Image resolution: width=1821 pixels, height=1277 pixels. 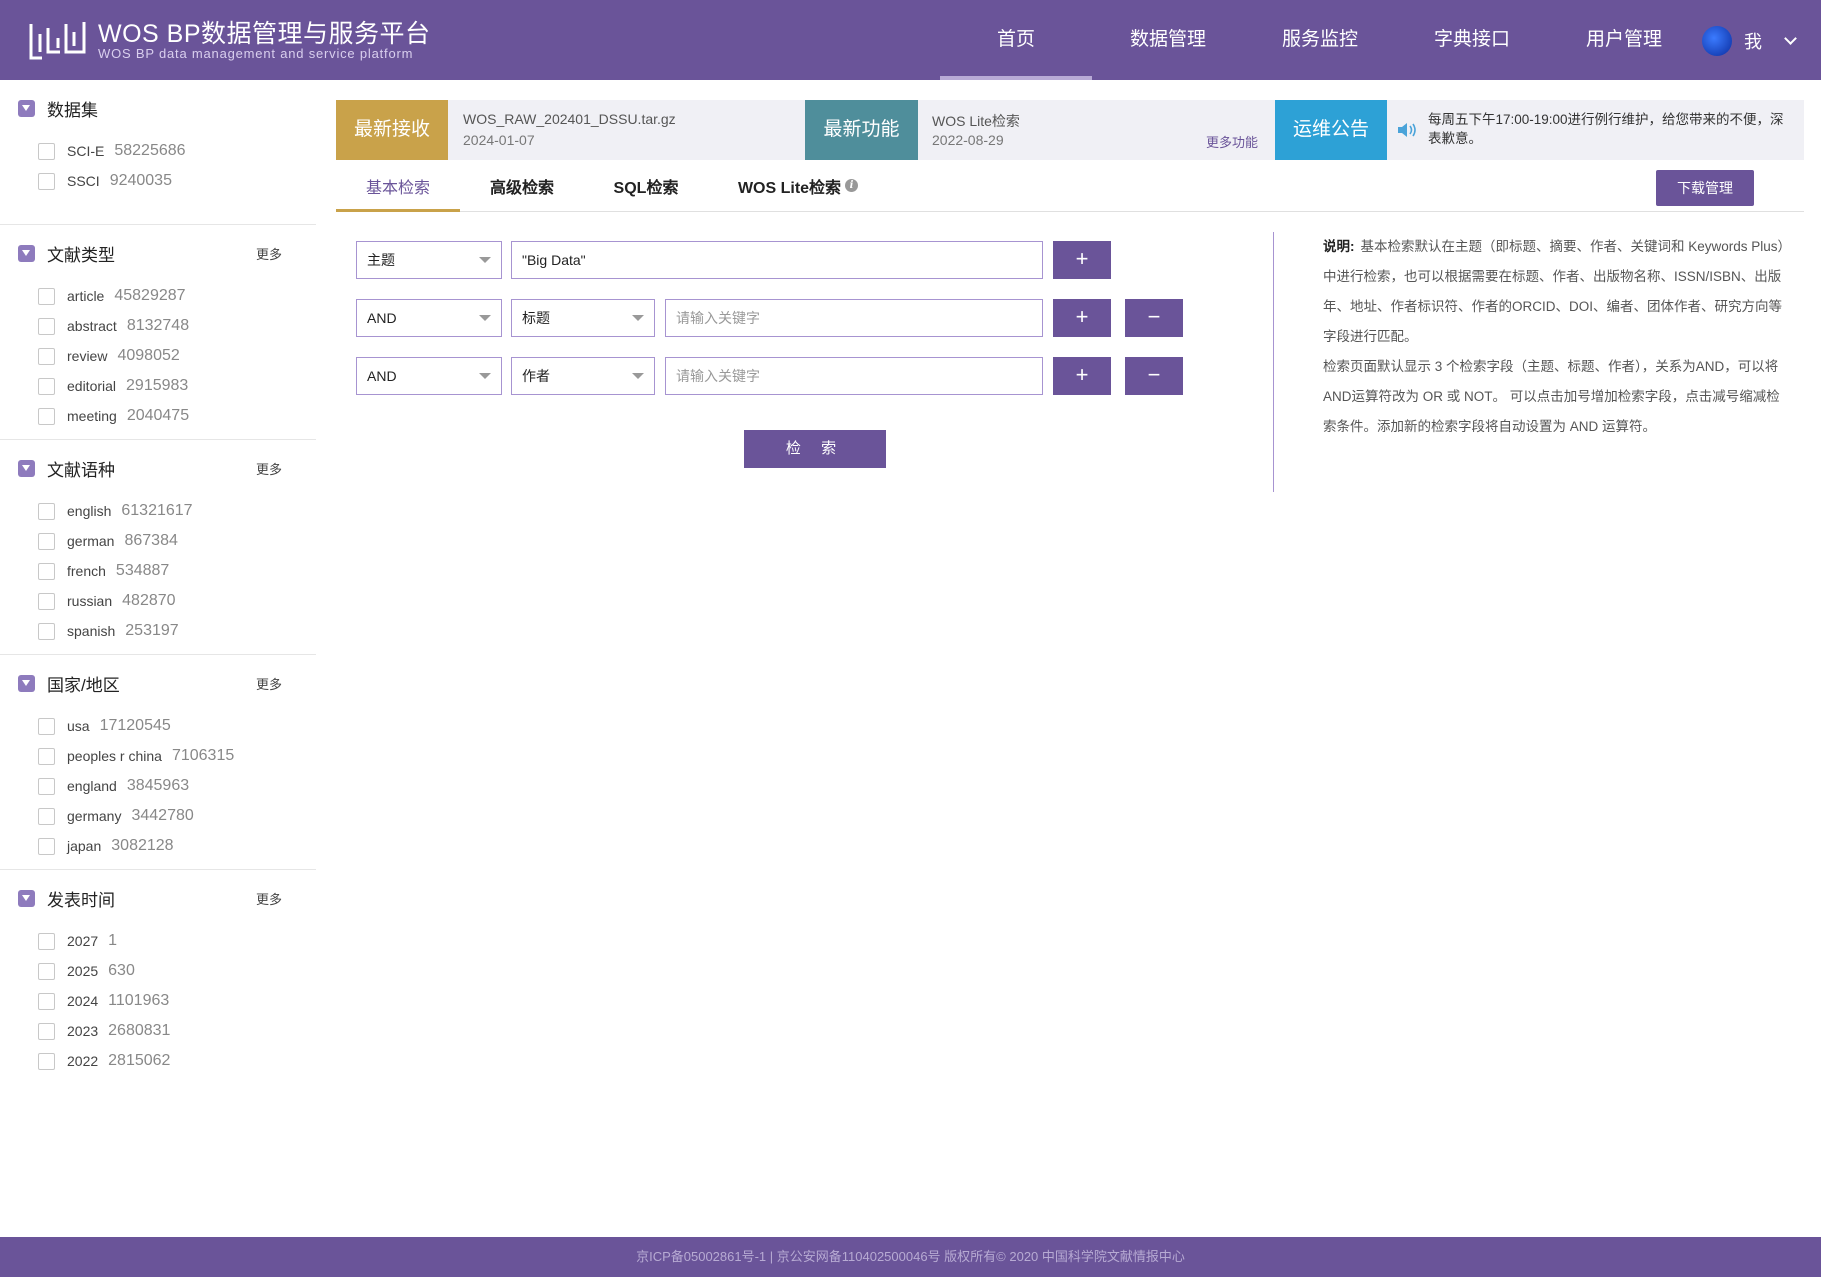 I want to click on facet-item-count: 4098052, so click(x=148, y=355).